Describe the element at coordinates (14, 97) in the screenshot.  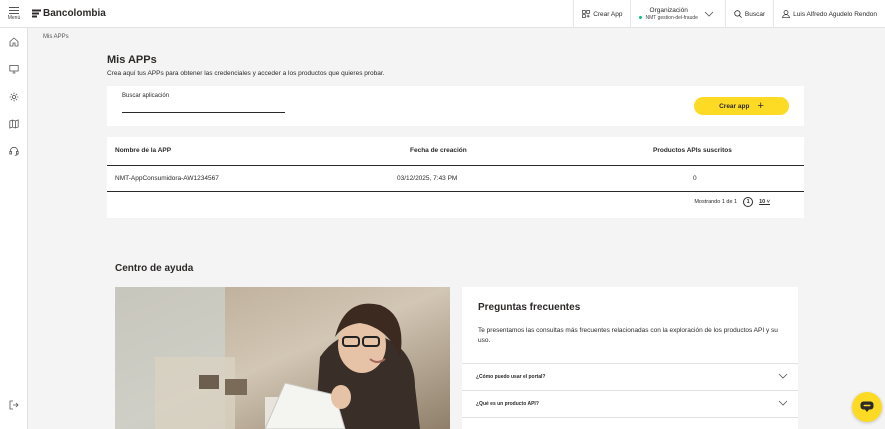
I see `settings-icon` at that location.